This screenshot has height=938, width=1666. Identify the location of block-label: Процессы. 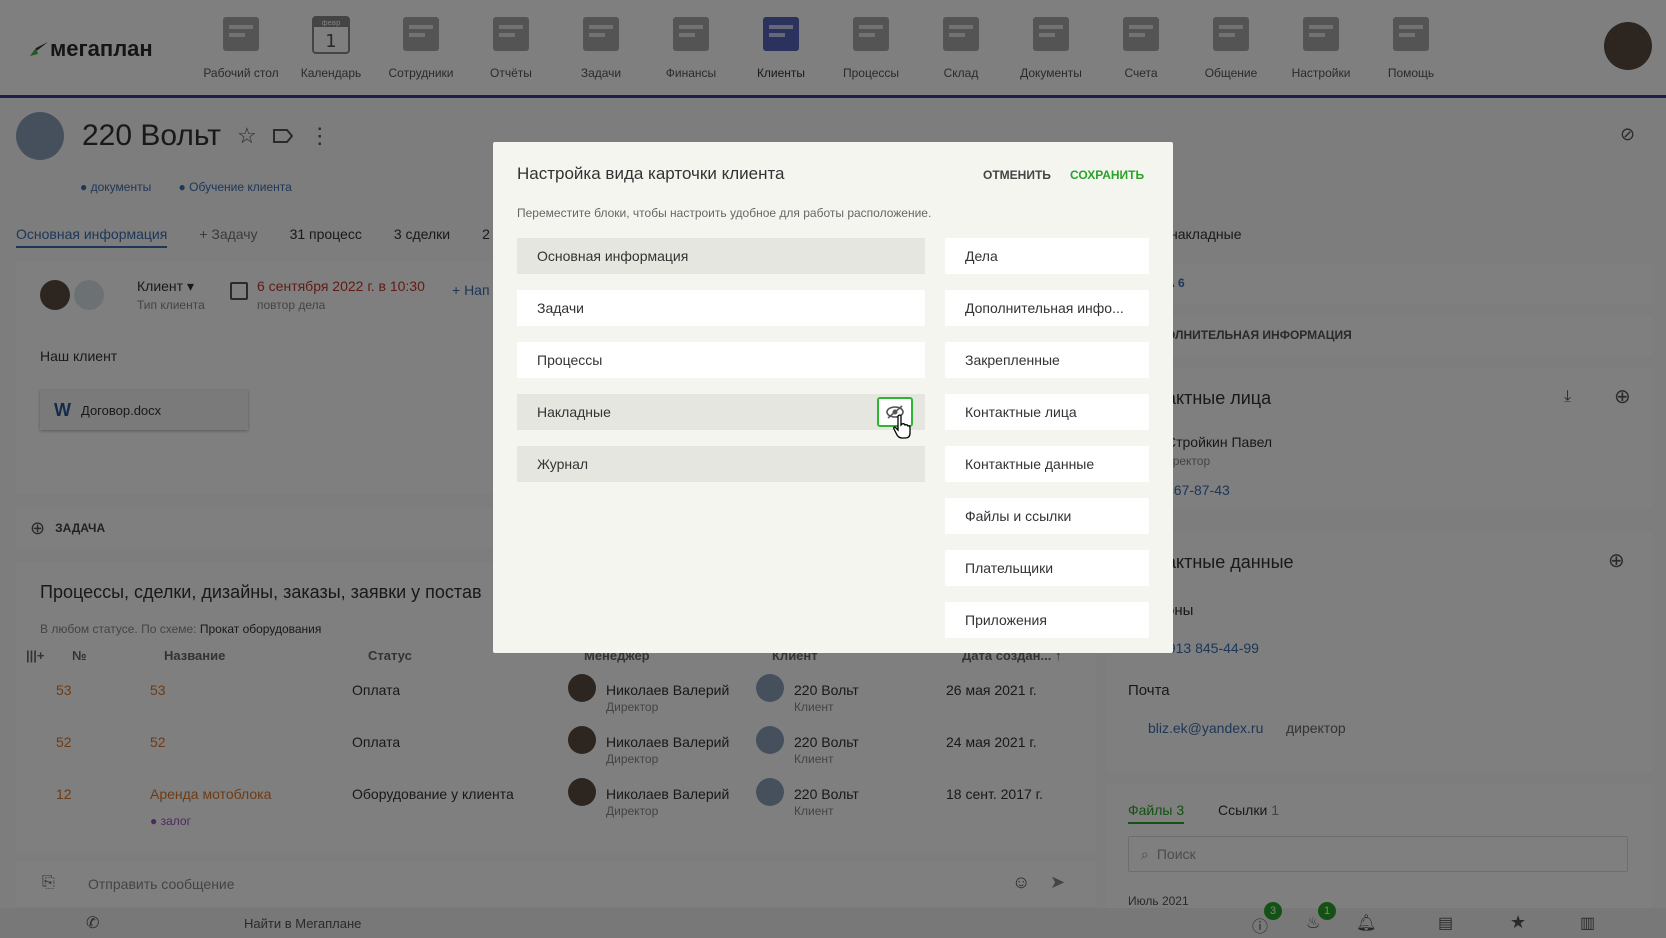
(570, 360).